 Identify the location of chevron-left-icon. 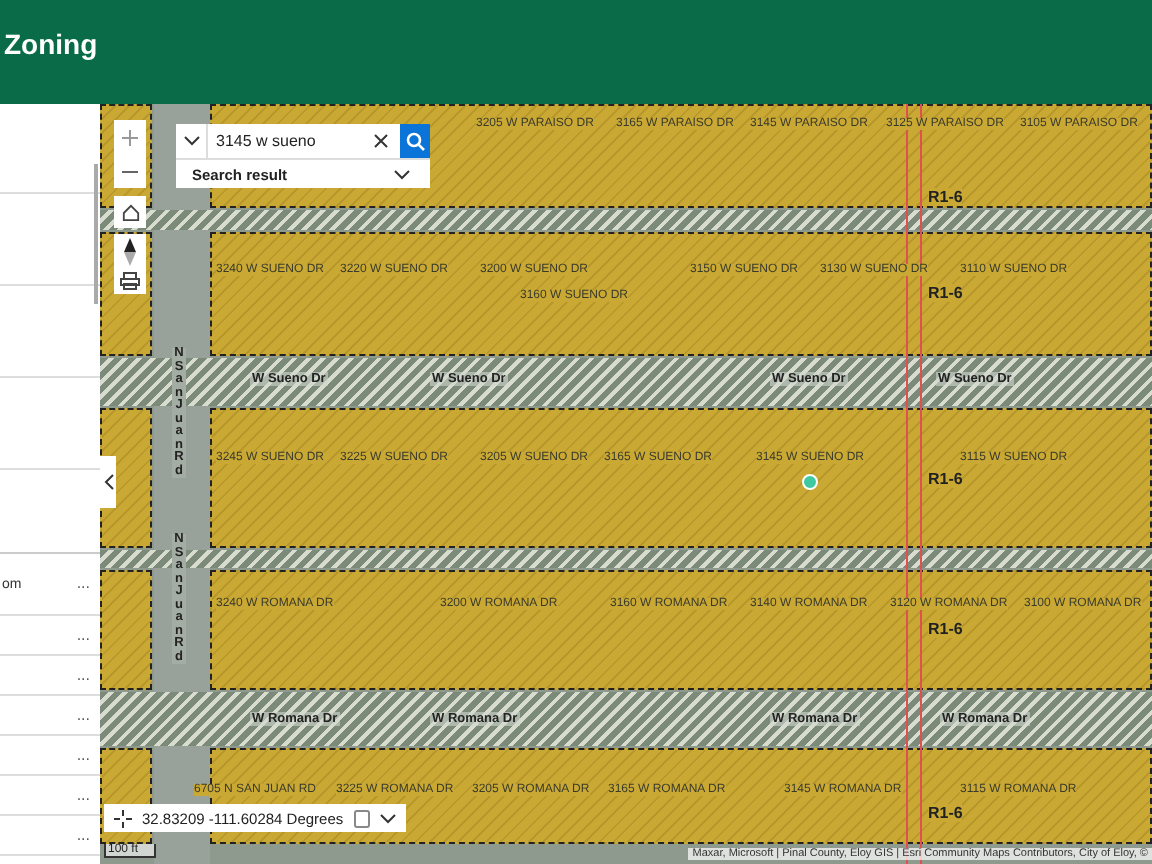
(108, 482).